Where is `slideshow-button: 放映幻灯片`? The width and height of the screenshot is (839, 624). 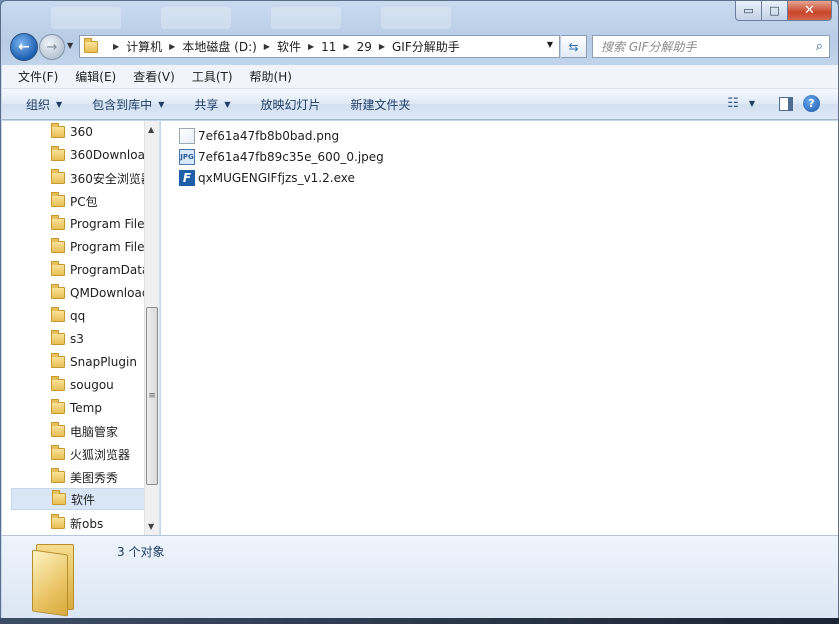 slideshow-button: 放映幻灯片 is located at coordinates (291, 104).